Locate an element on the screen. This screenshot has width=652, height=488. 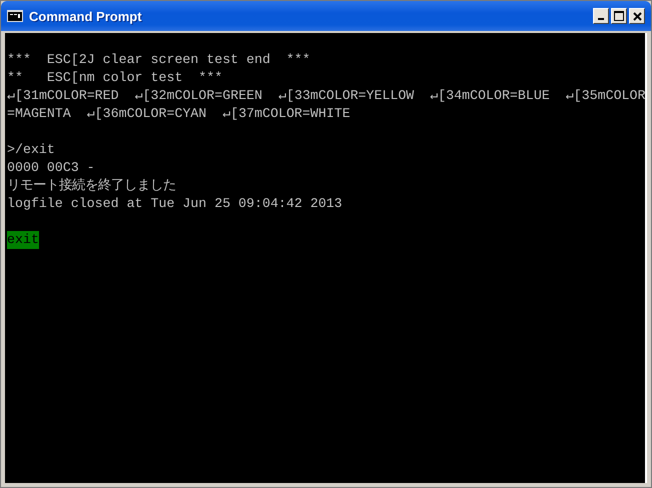
command-text: exit is located at coordinates (23, 240).